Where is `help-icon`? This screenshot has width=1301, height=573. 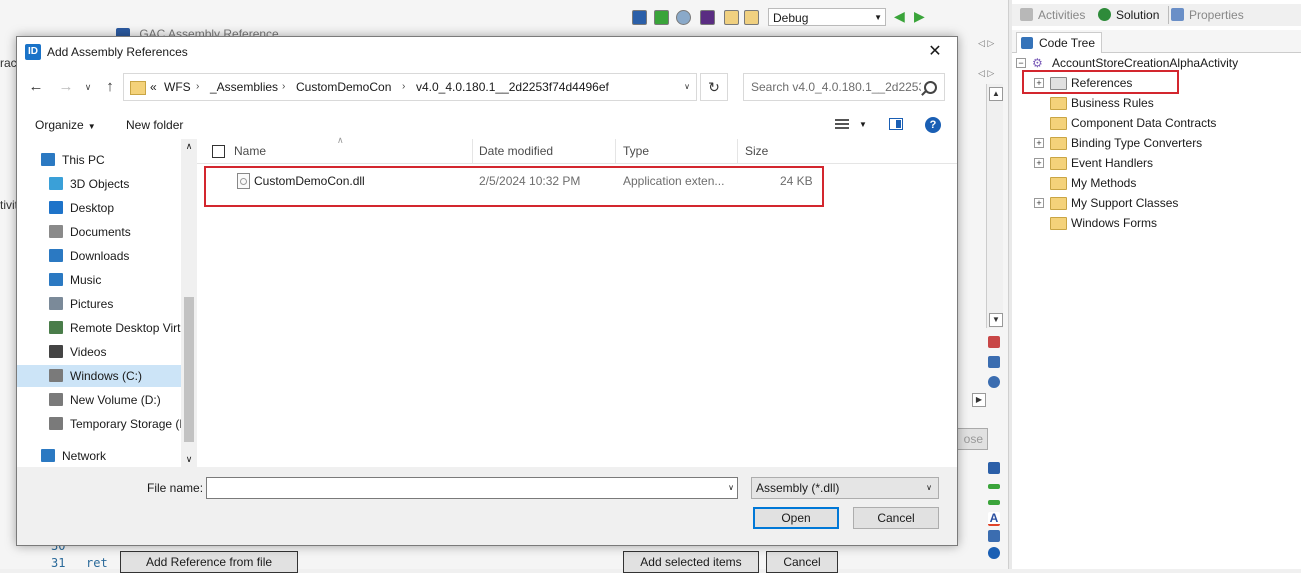
help-icon is located at coordinates (994, 553).